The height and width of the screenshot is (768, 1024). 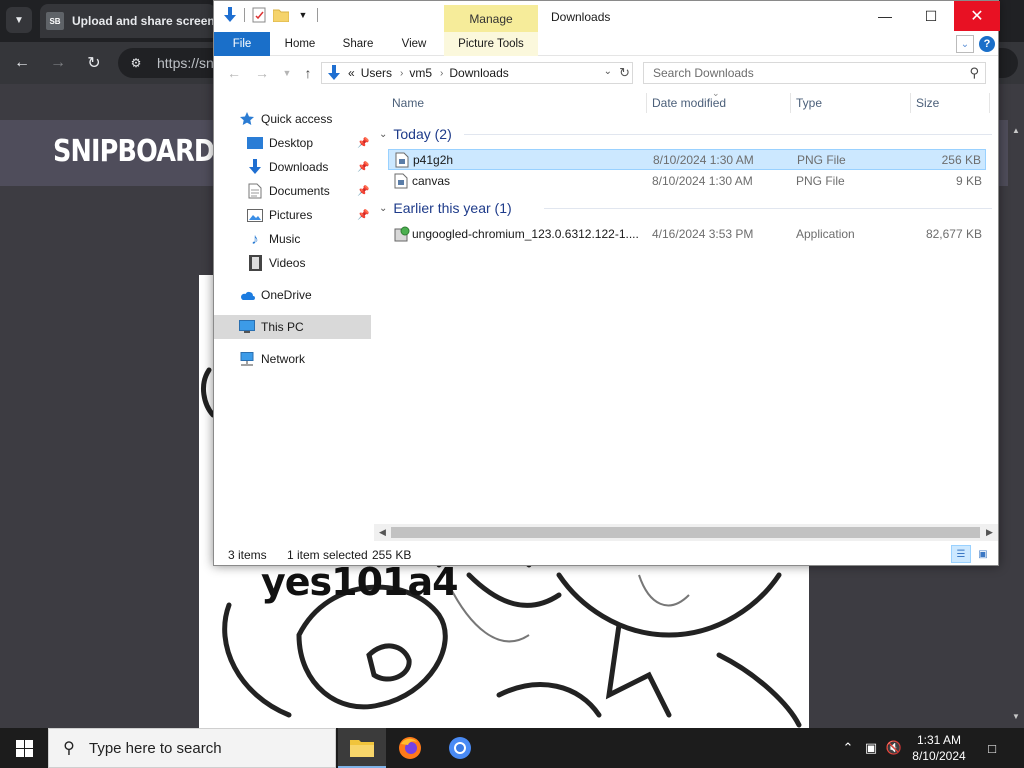 I want to click on system-clock: 1:31 AM 8/10/2024, so click(x=939, y=748).